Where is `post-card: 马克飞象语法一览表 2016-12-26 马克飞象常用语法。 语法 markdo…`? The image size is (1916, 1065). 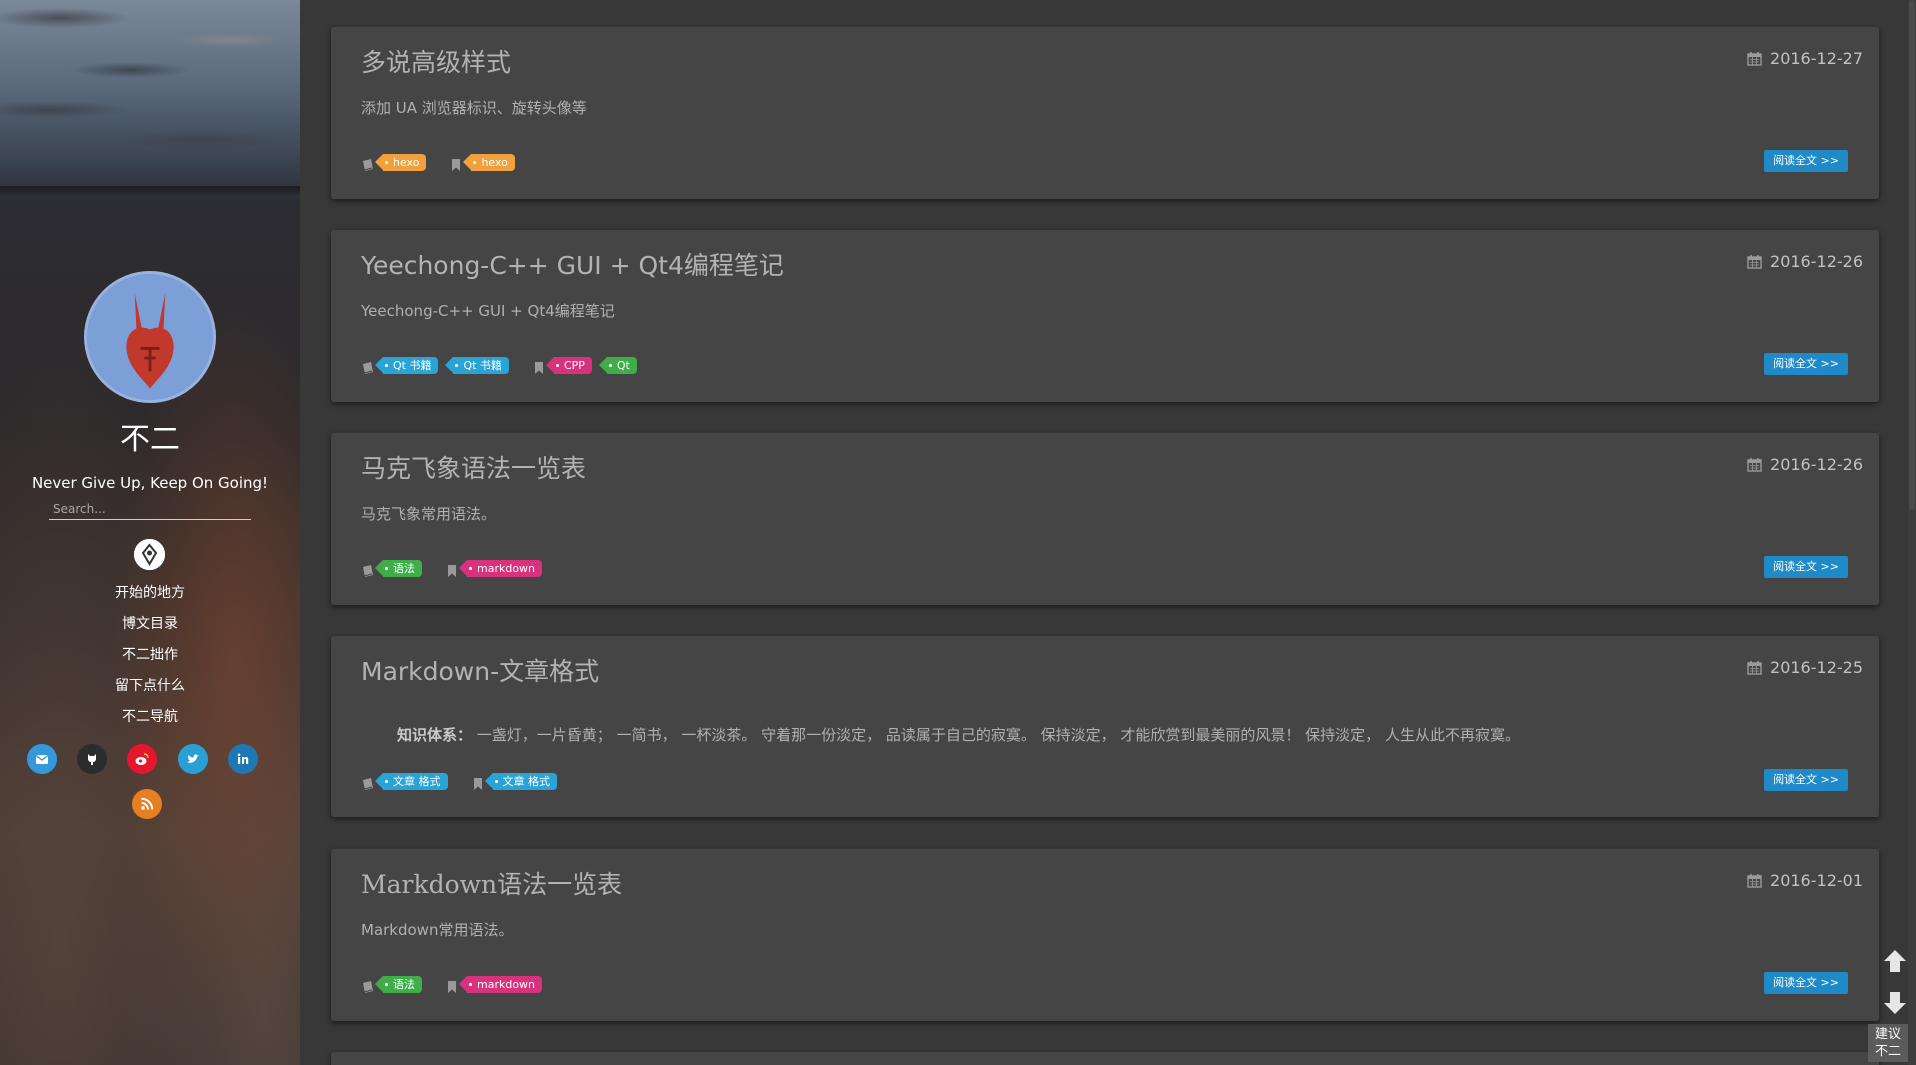 post-card: 马克飞象语法一览表 2016-12-26 马克飞象常用语法。 语法 markdo… is located at coordinates (1105, 519).